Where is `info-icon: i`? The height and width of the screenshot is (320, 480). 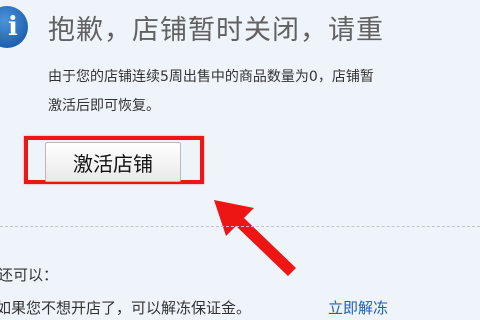 info-icon: i is located at coordinates (14, 27).